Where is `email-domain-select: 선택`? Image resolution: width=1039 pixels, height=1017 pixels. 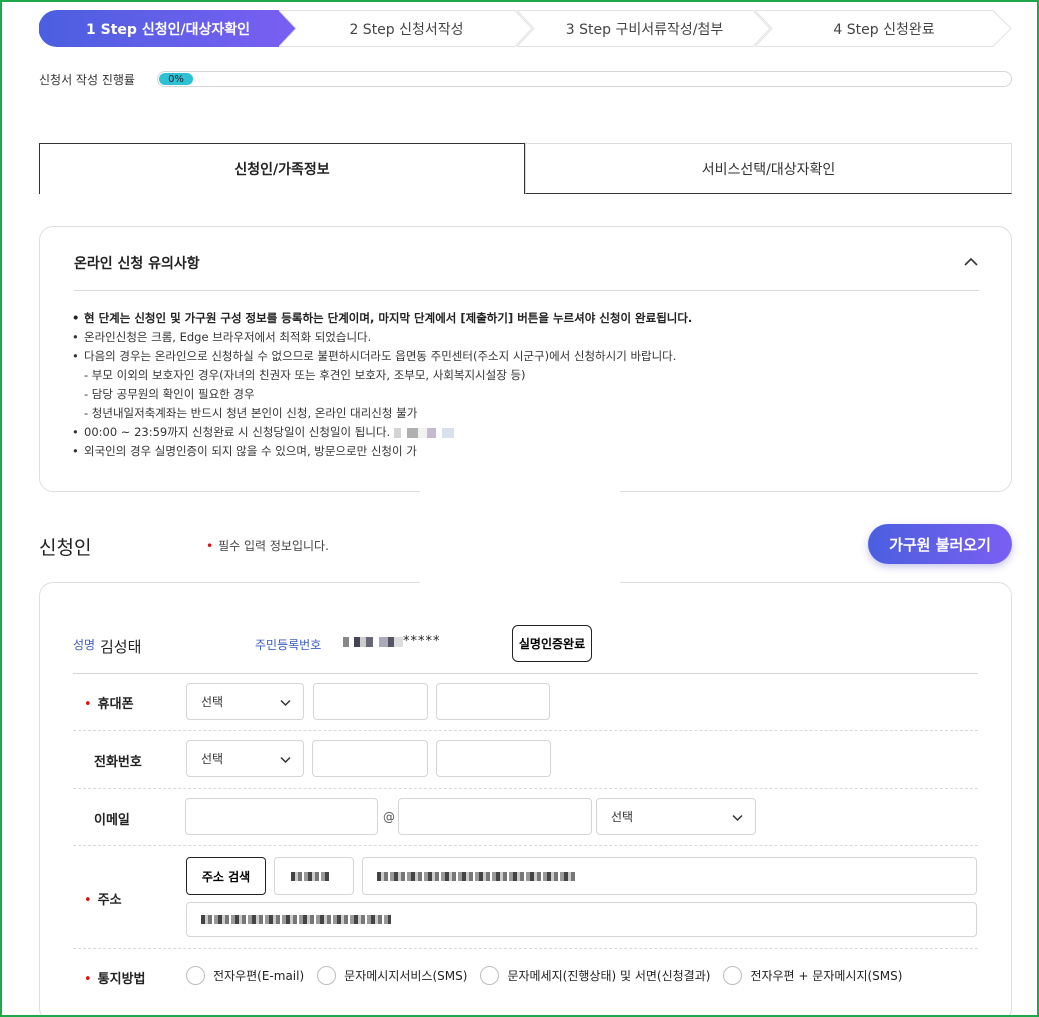
email-domain-select: 선택 is located at coordinates (676, 816).